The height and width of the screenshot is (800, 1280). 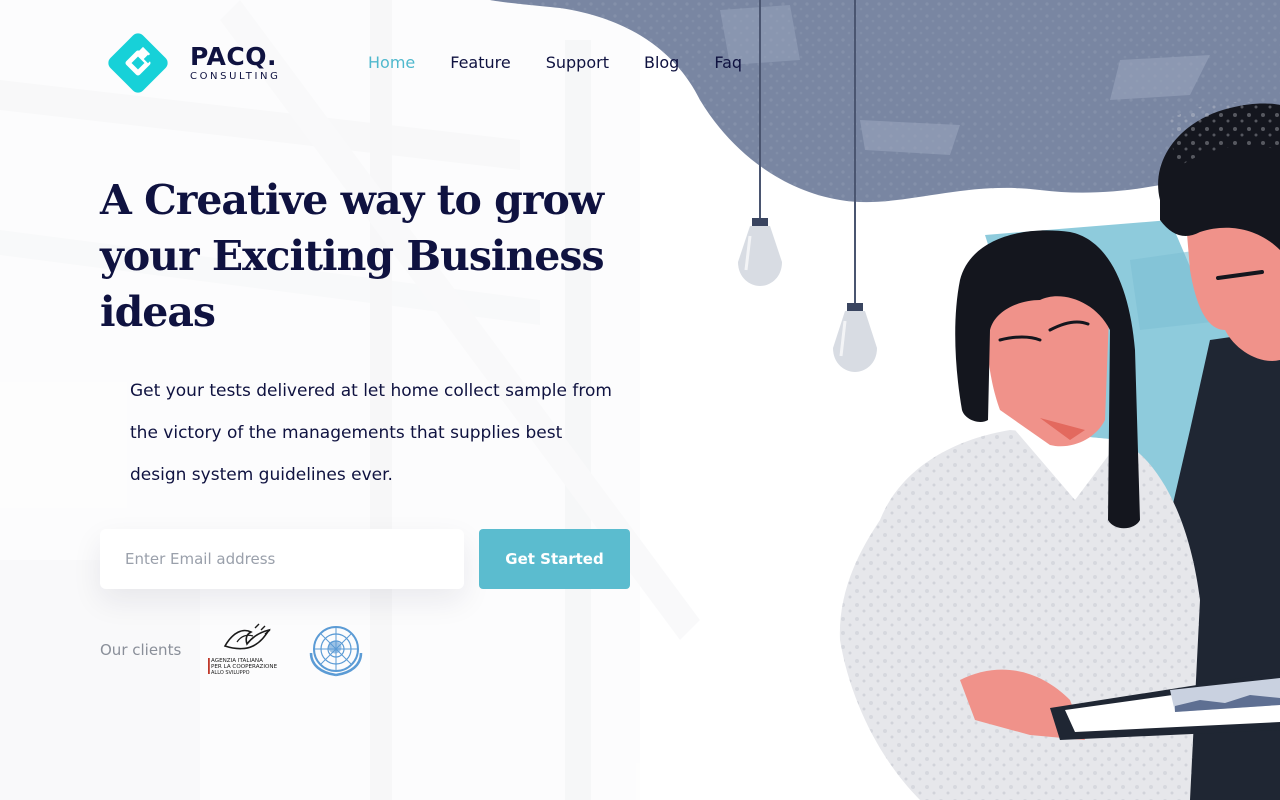 I want to click on email-input, so click(x=282, y=559).